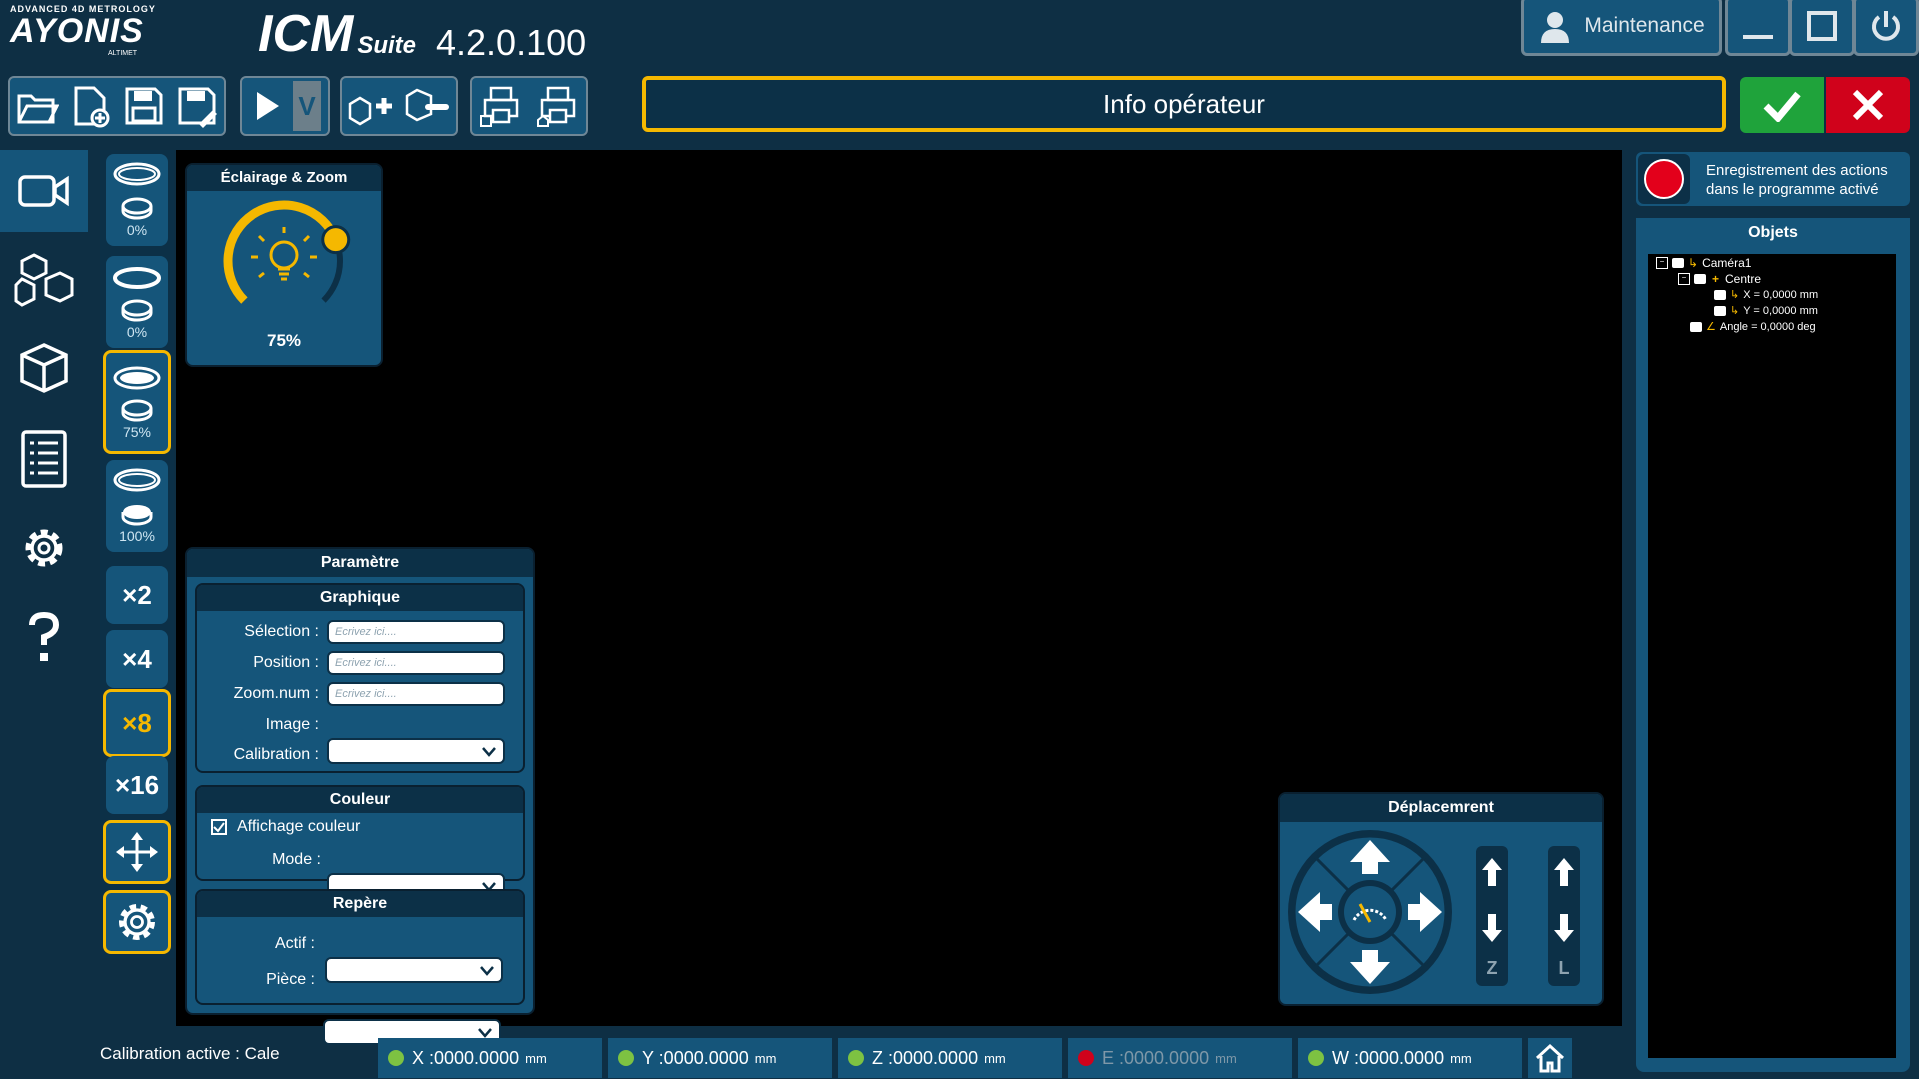  Describe the element at coordinates (1727, 263) in the screenshot. I see `tree-label-camera: Caméra1` at that location.